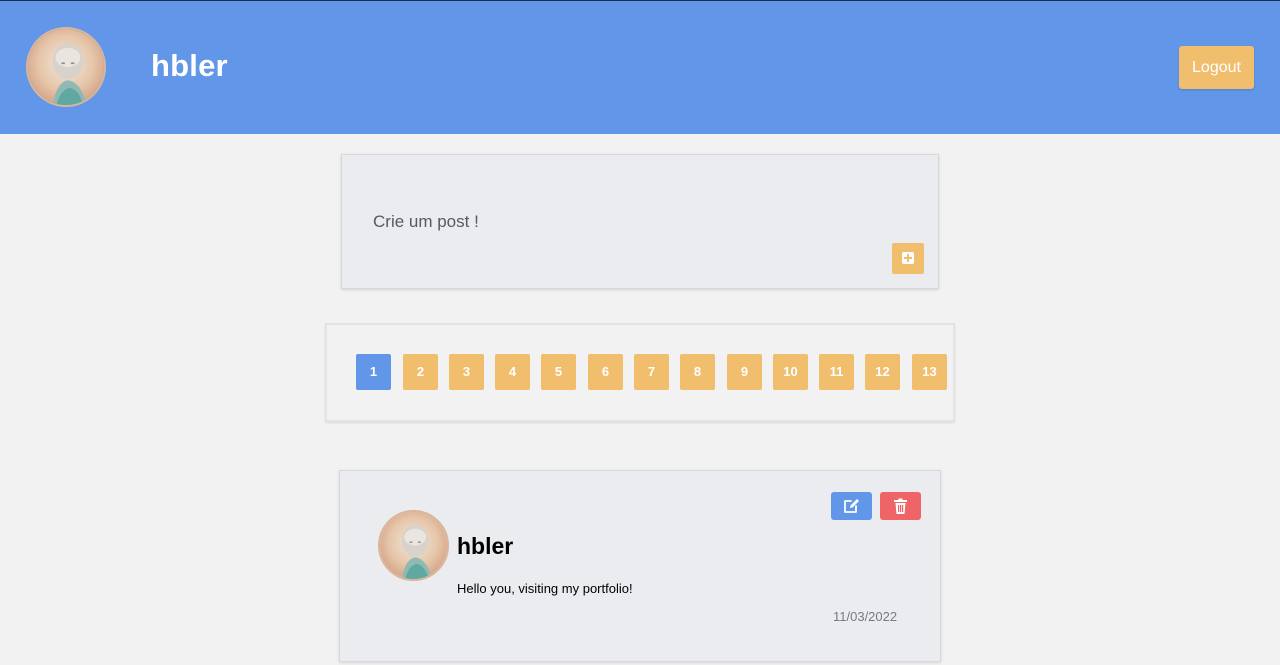 The width and height of the screenshot is (1280, 665). I want to click on page-button-12: 12, so click(882, 372).